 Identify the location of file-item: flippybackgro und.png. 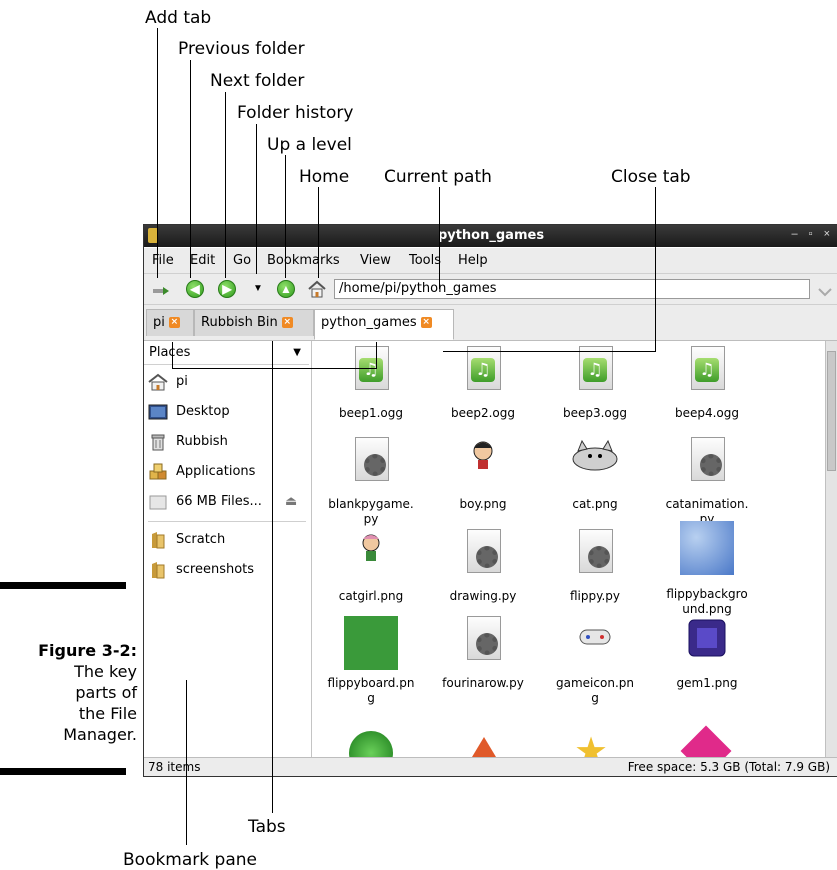
(707, 569).